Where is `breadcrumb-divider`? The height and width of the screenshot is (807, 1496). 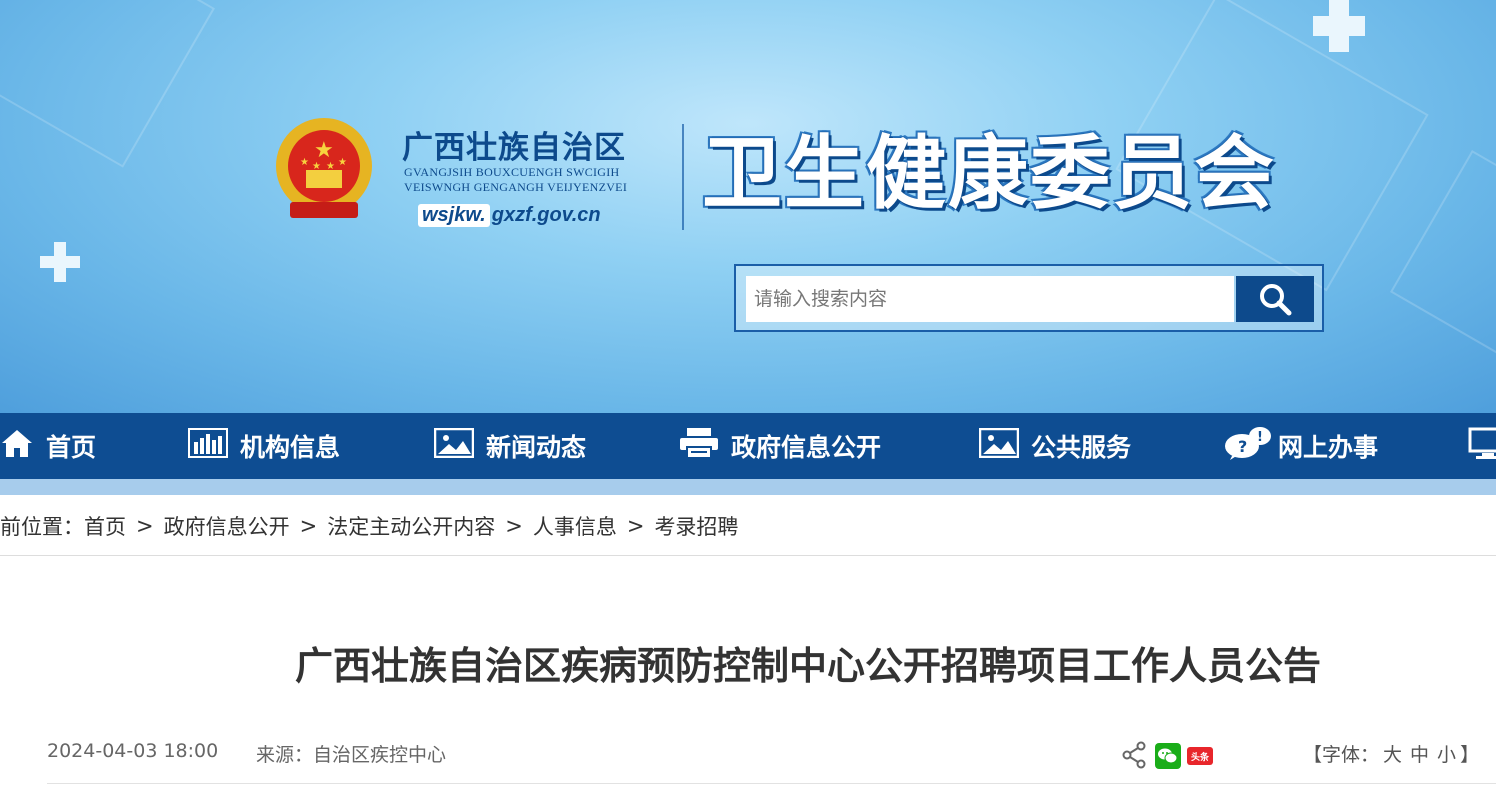 breadcrumb-divider is located at coordinates (748, 555).